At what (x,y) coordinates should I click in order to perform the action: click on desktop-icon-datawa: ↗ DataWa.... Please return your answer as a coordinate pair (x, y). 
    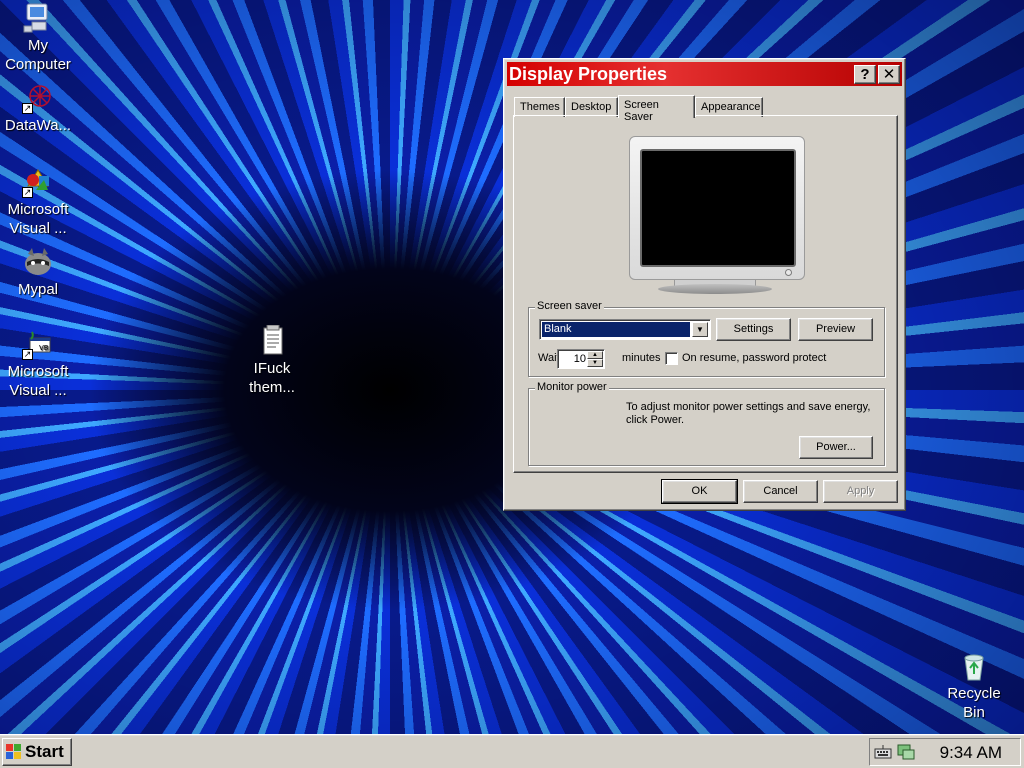
    Looking at the image, I should click on (38, 108).